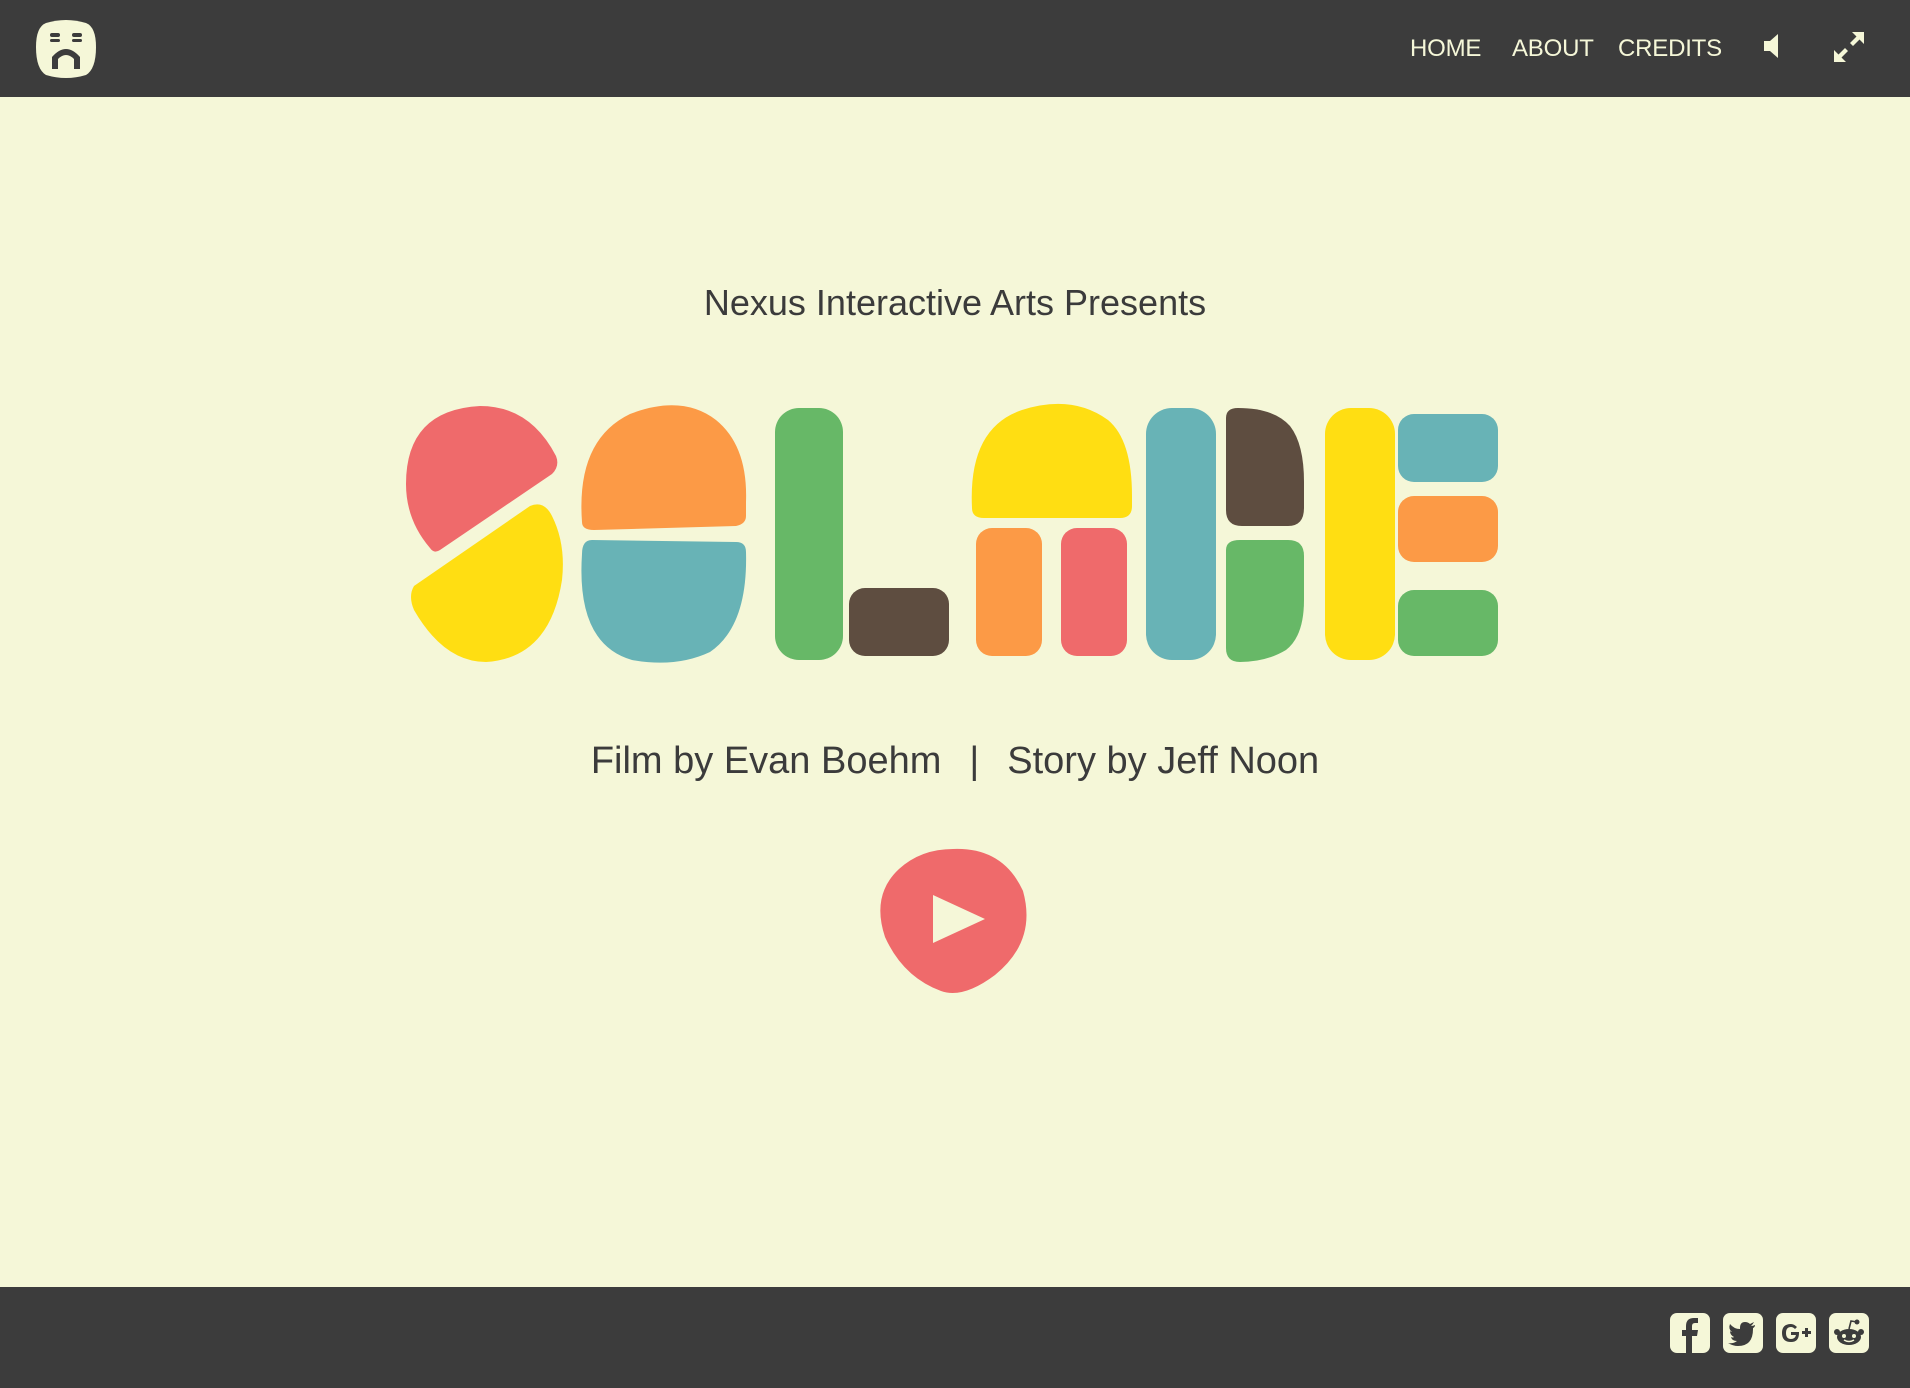 The image size is (1910, 1388). What do you see at coordinates (1796, 1333) in the screenshot?
I see `google-plus-icon` at bounding box center [1796, 1333].